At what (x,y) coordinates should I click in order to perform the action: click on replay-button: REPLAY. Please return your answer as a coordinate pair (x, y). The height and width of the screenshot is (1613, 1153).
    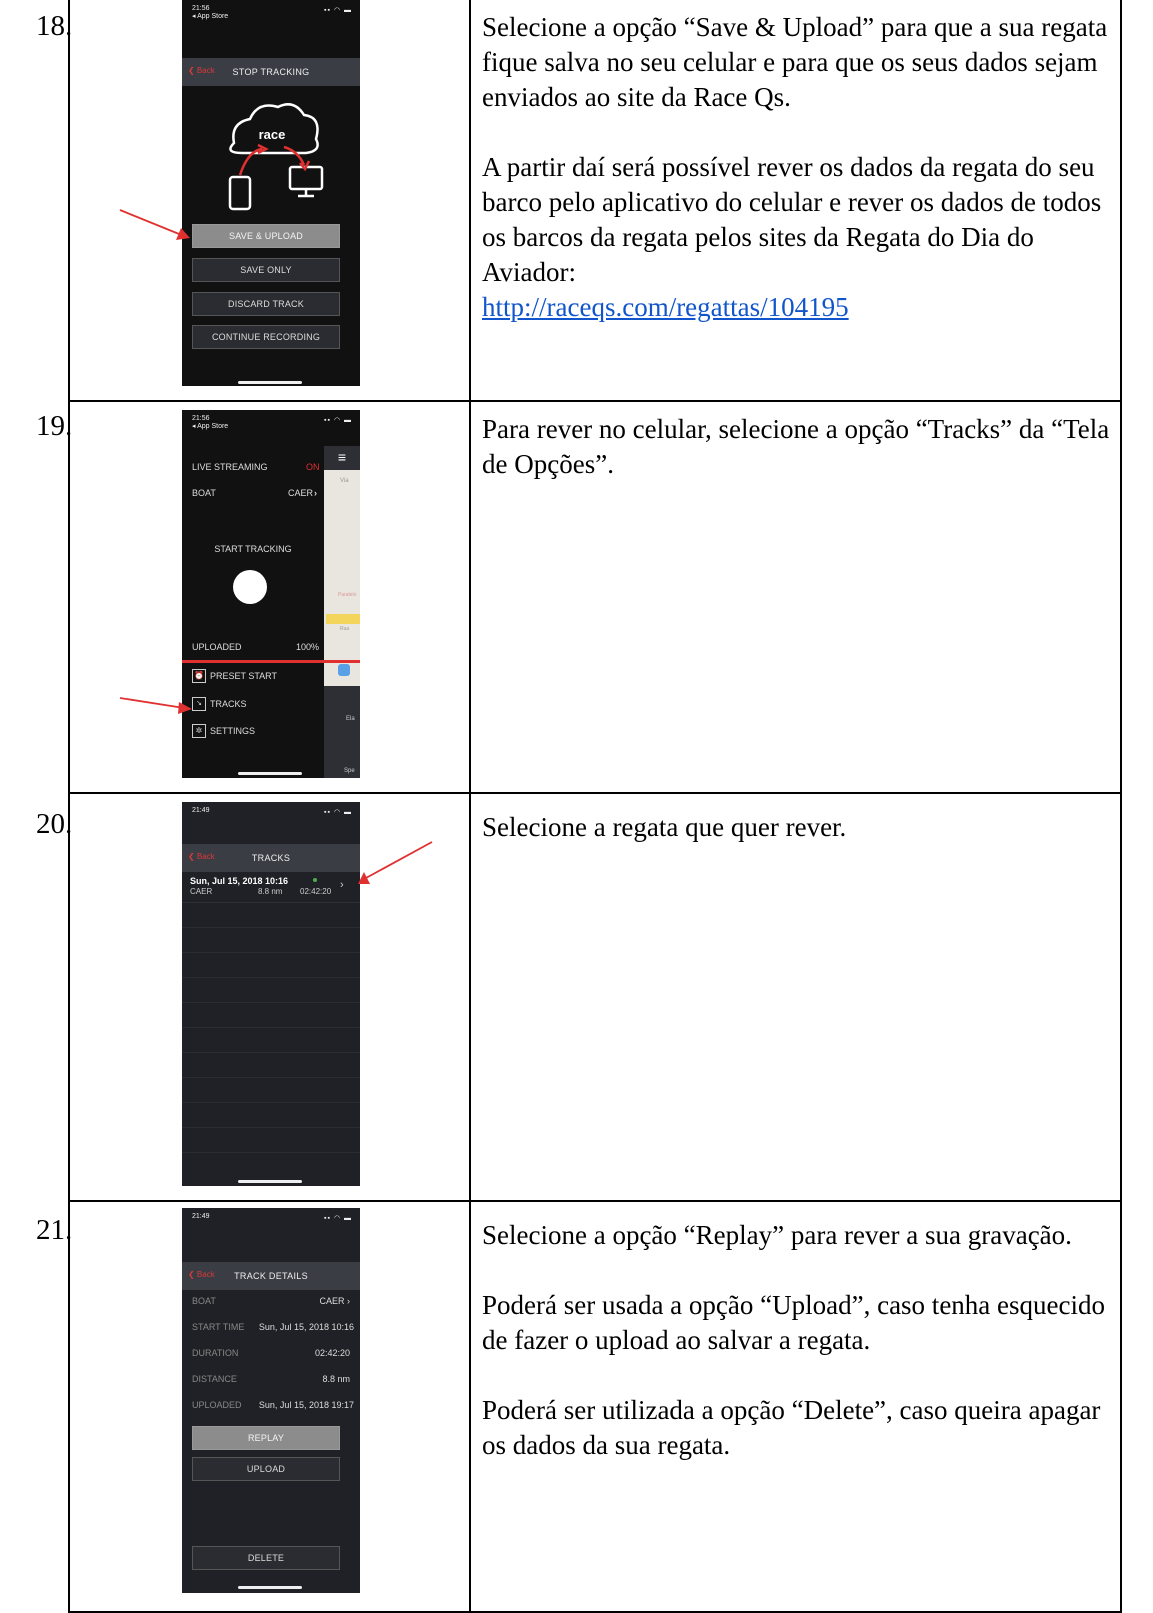
    Looking at the image, I should click on (266, 1438).